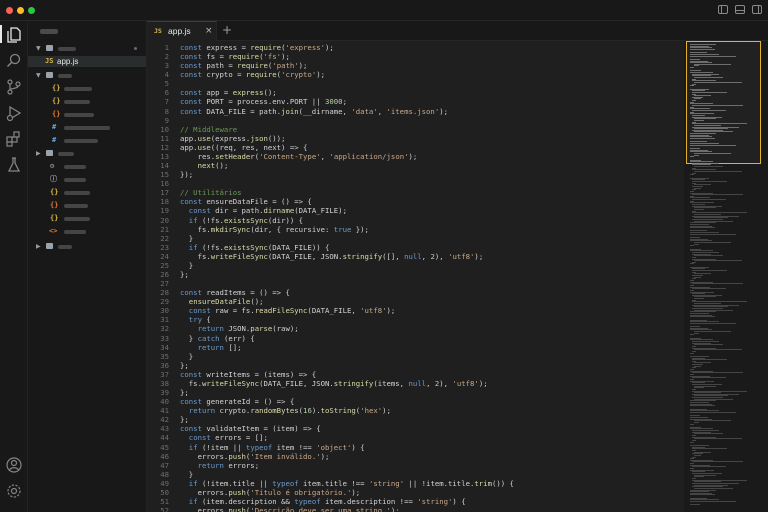 Image resolution: width=768 pixels, height=512 pixels. What do you see at coordinates (415, 338) in the screenshot?
I see `code-line: 33 } catch (err) {` at bounding box center [415, 338].